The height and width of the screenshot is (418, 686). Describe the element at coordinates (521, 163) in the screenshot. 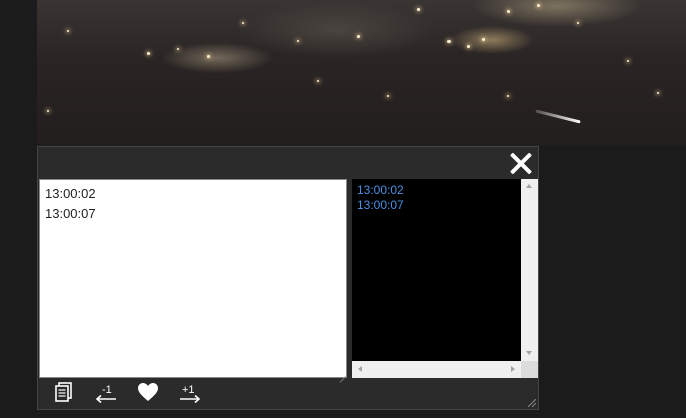

I see `close-icon` at that location.